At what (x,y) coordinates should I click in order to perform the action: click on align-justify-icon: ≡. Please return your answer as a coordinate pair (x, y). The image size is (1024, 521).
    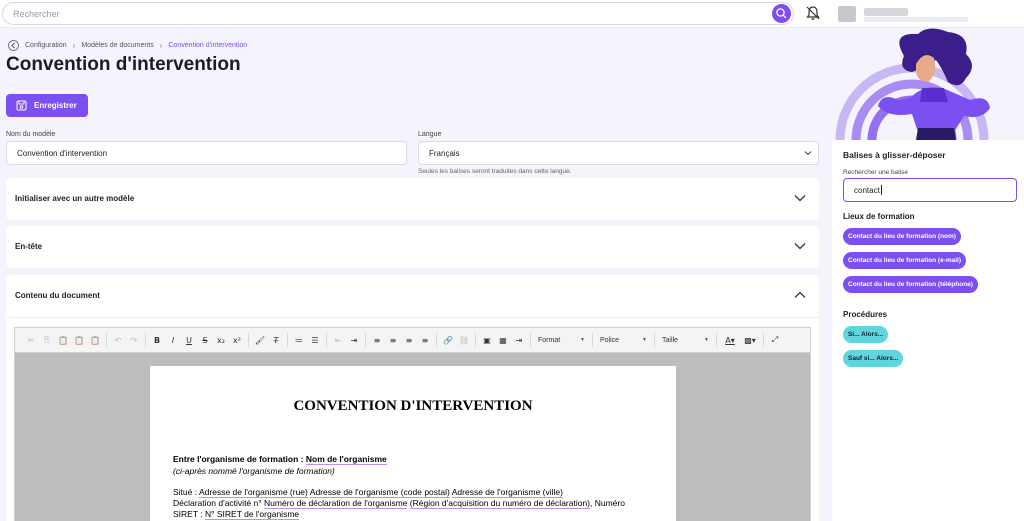
    Looking at the image, I should click on (425, 340).